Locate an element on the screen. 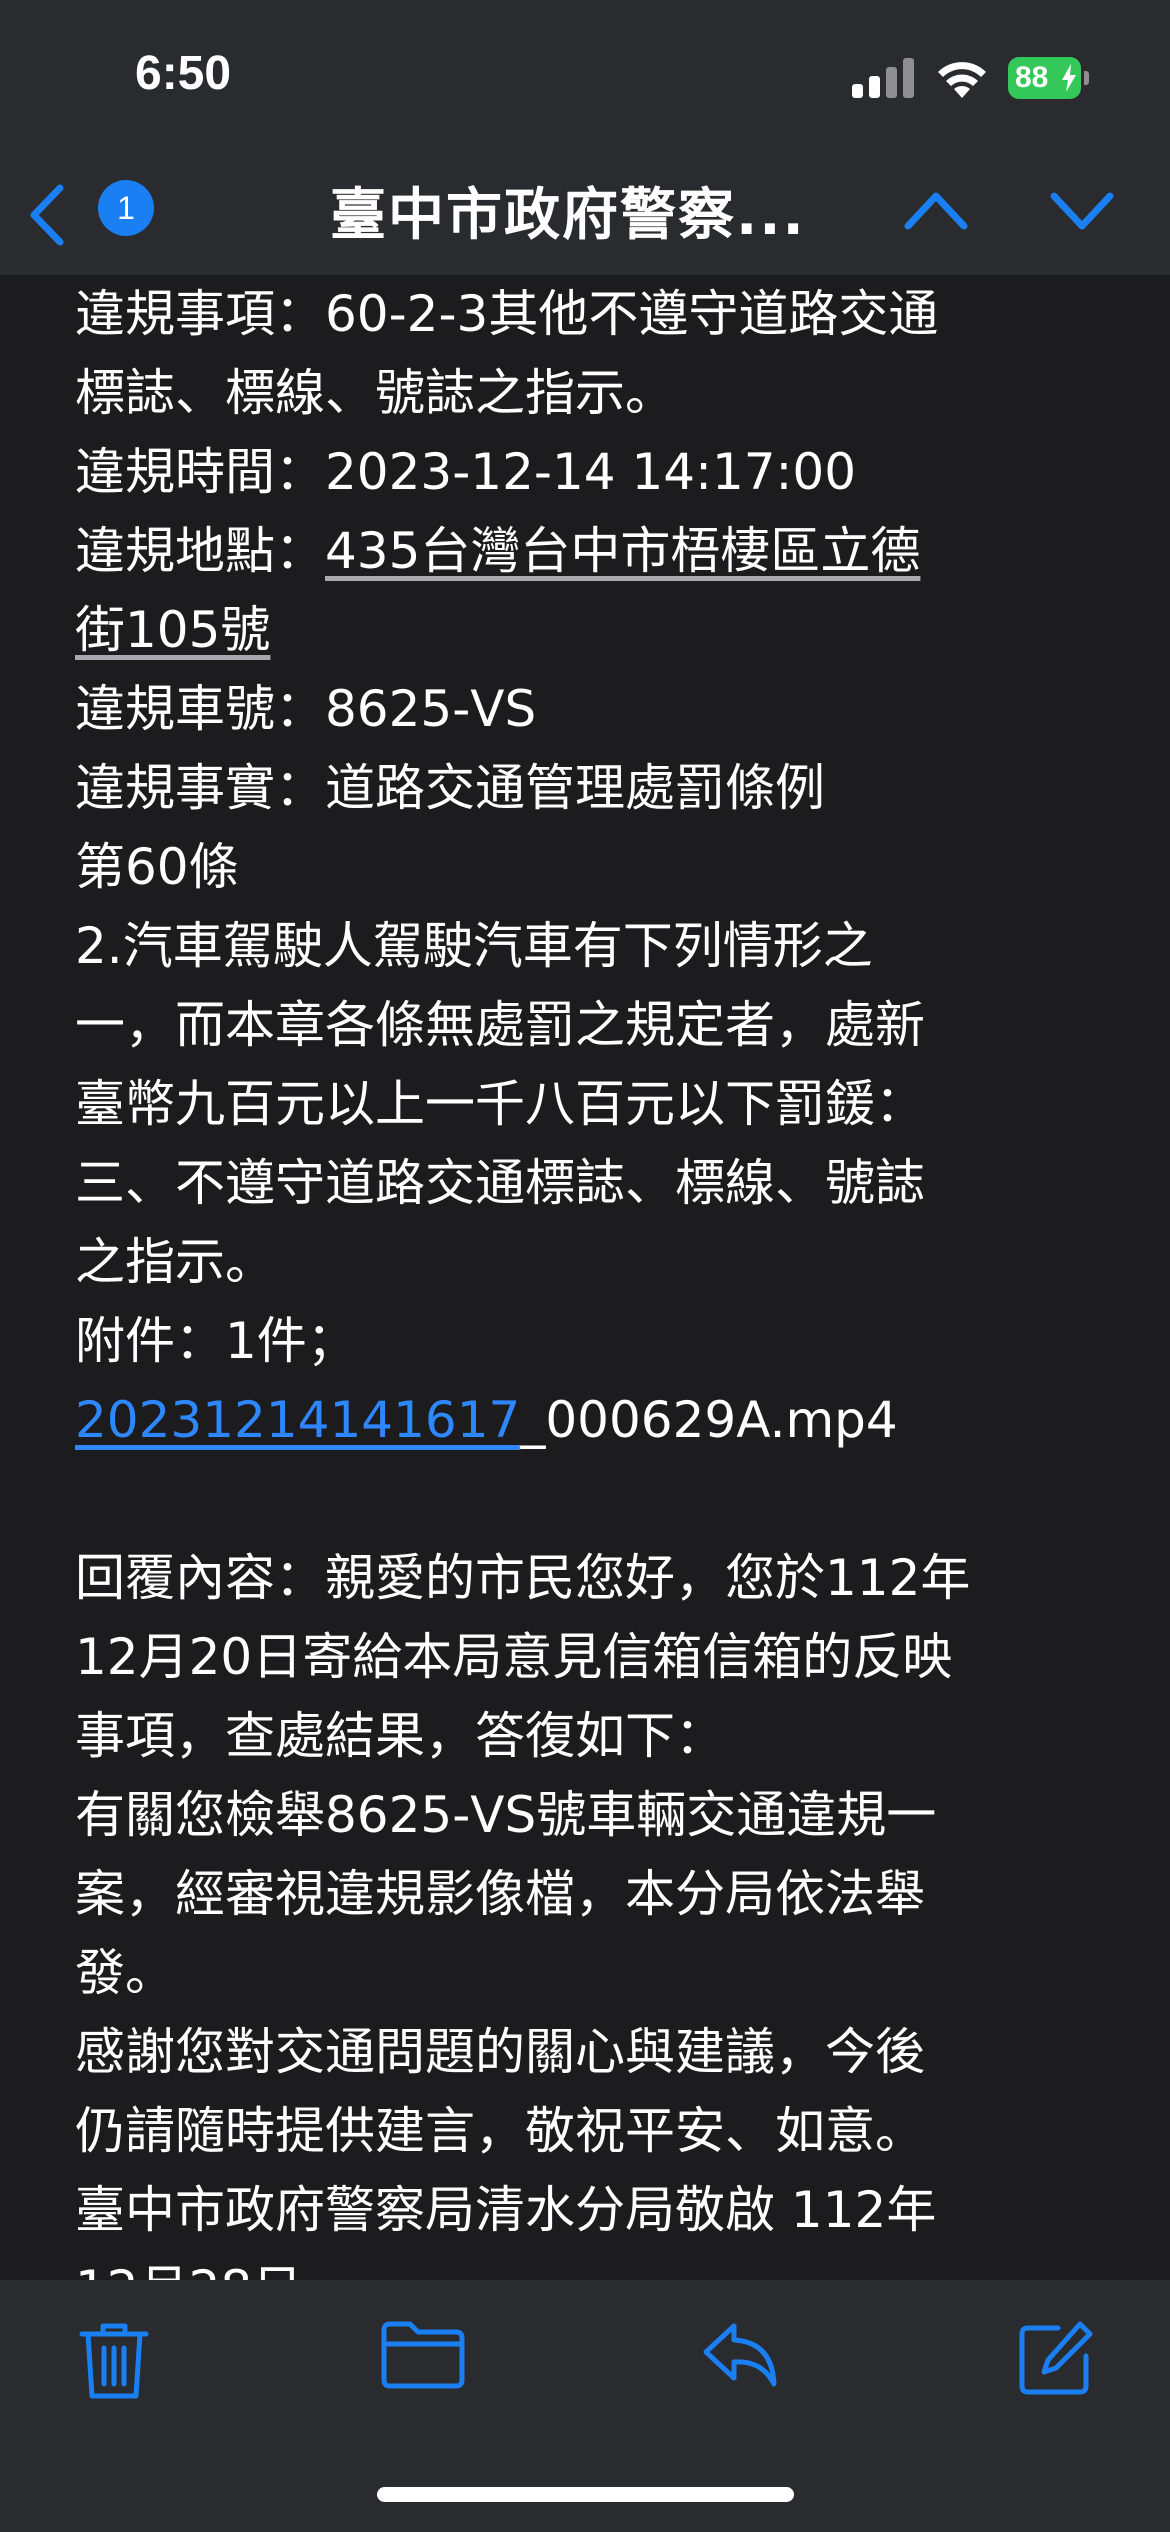 The image size is (1170, 2532). folder-icon is located at coordinates (423, 2355).